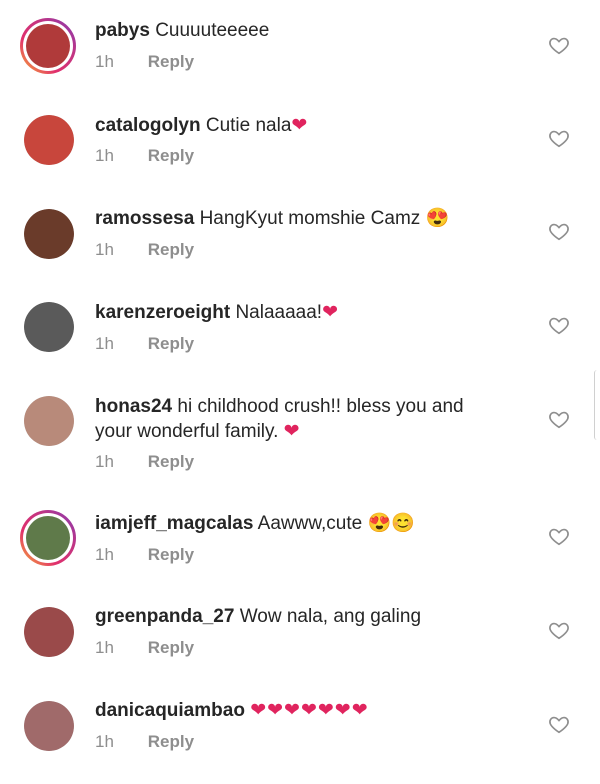 Image resolution: width=600 pixels, height=784 pixels. I want to click on comment-username: greenpanda_27, so click(164, 616).